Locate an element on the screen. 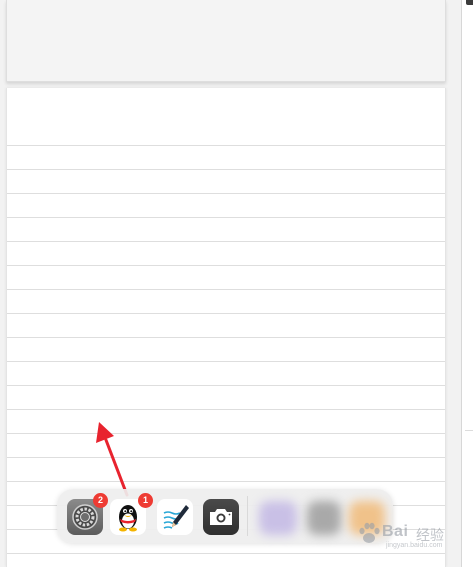  dock-app-camera is located at coordinates (221, 517).